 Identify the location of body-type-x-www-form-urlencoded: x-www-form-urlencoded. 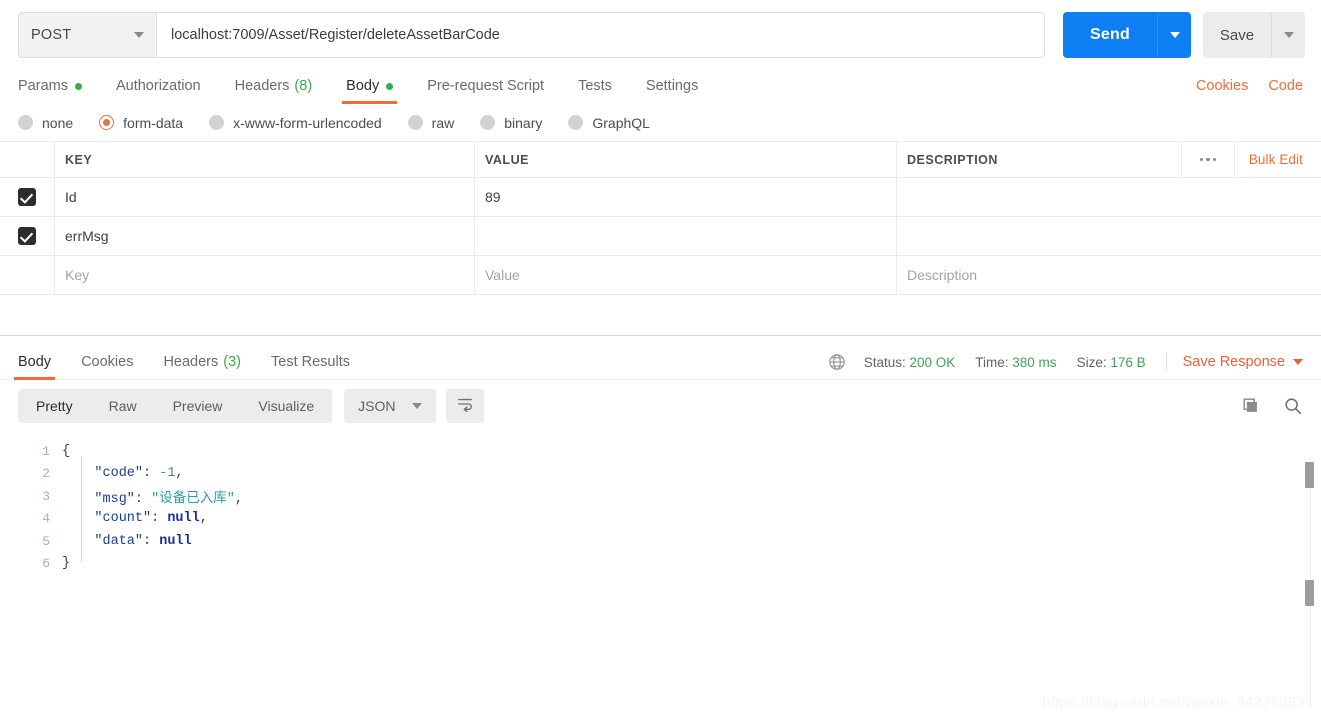
(295, 123).